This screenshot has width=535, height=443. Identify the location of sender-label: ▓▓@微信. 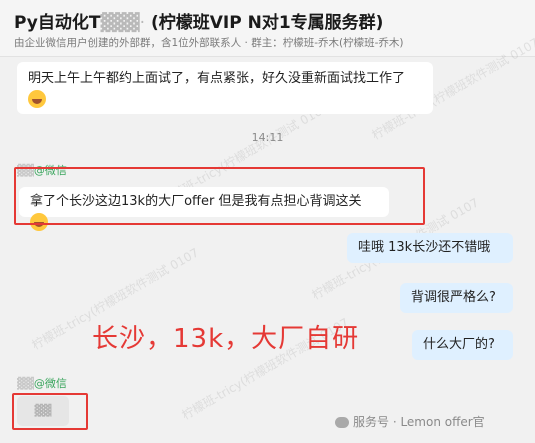
(42, 383).